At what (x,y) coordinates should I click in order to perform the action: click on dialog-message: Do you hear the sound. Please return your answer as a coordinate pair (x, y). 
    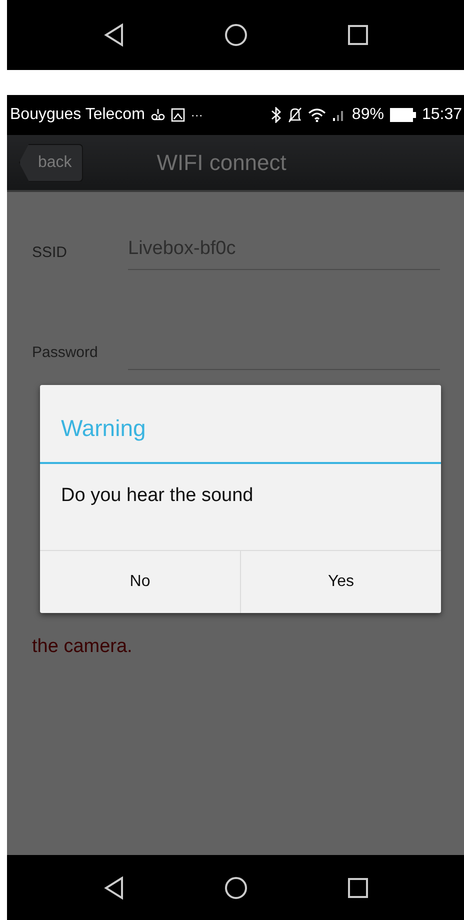
    Looking at the image, I should click on (157, 496).